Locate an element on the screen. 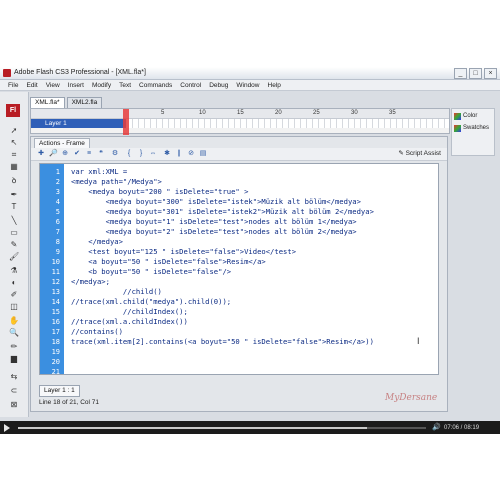 This screenshot has width=500, height=500. apply-block-comment-icon: ✱ is located at coordinates (167, 154).